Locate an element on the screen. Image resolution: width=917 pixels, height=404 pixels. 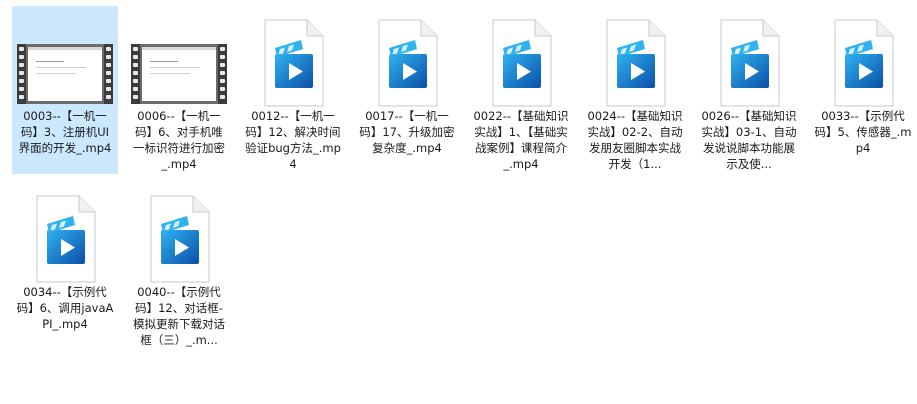
file-name: 0006--【一机一码】6、对手机唯一标识符进行加密_.mp4 is located at coordinates (179, 140).